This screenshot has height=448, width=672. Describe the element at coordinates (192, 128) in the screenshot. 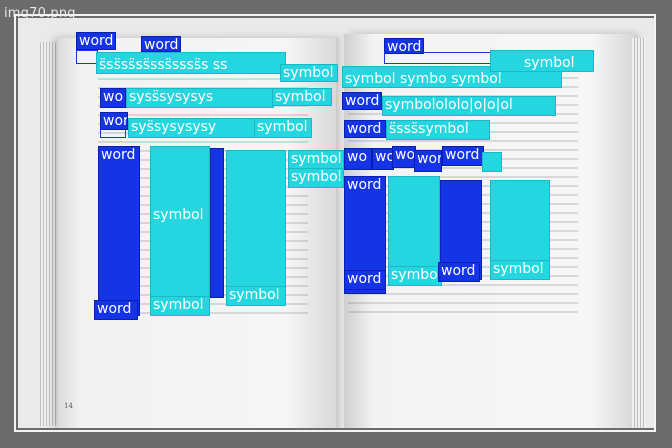

I see `symbol-box: sys̈sysysysy` at that location.